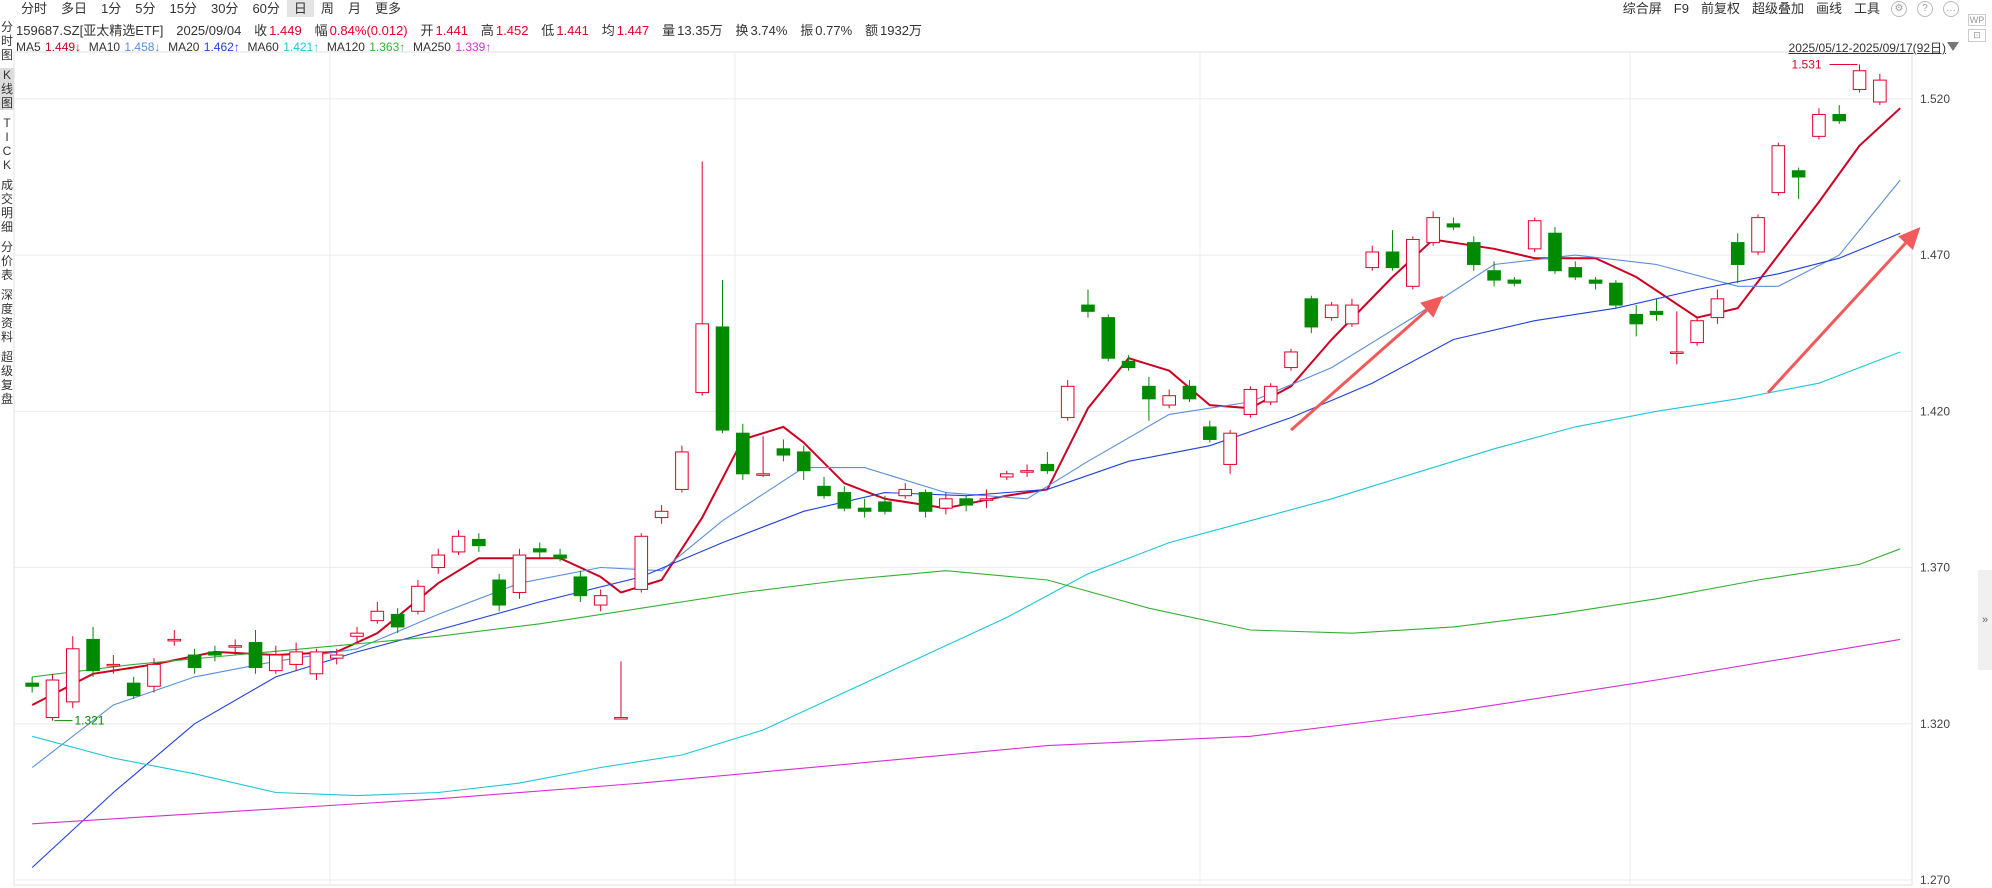 This screenshot has height=888, width=1992. Describe the element at coordinates (871, 30) in the screenshot. I see `amount-label: 额` at that location.